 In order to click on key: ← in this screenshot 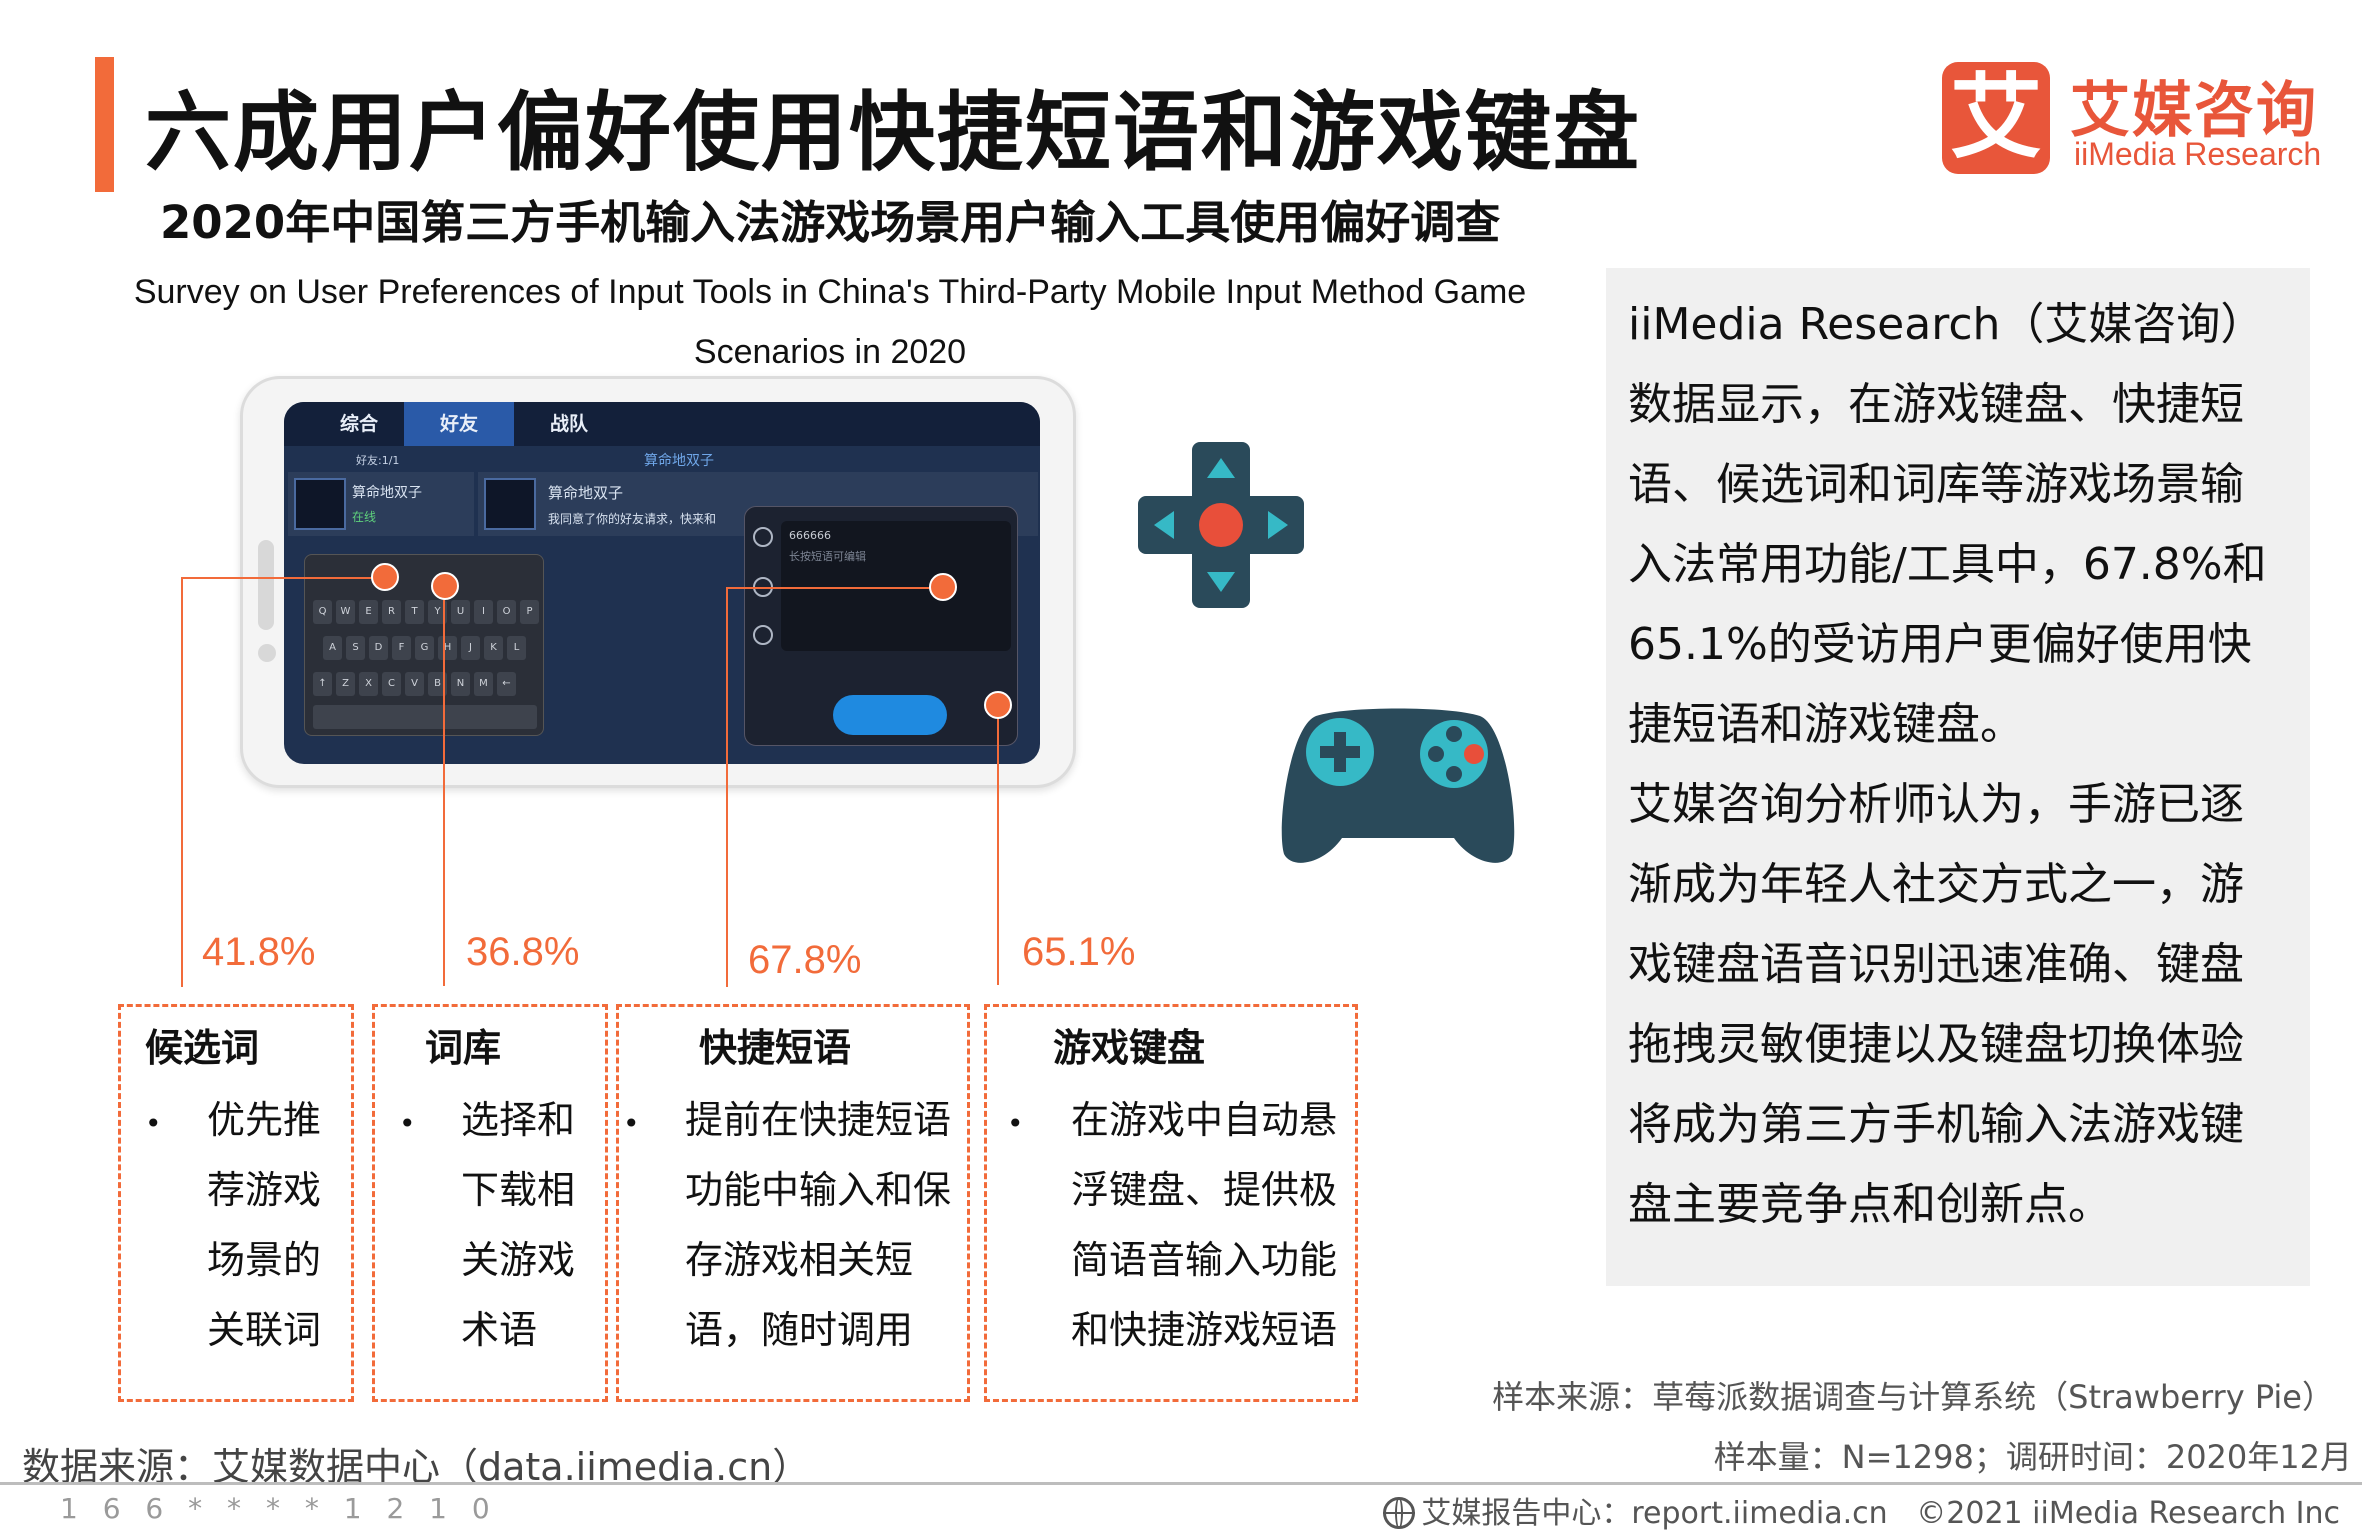, I will do `click(506, 684)`.